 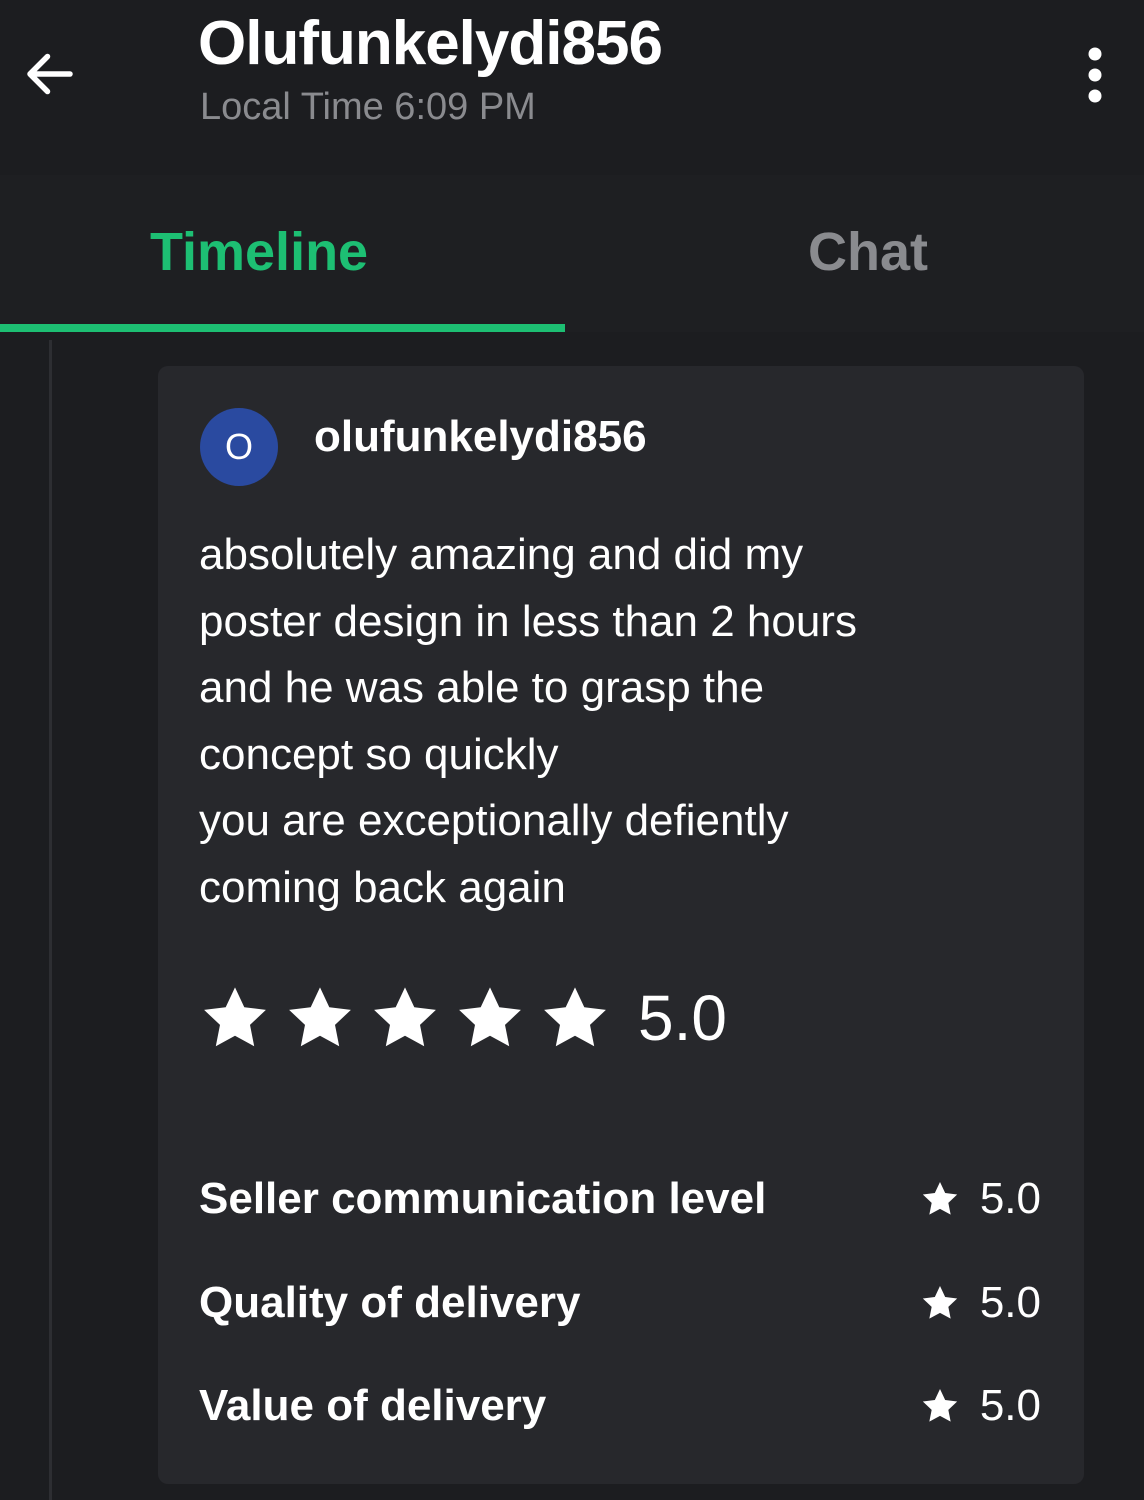 What do you see at coordinates (382, 887) in the screenshot?
I see `review-text-line: coming back again` at bounding box center [382, 887].